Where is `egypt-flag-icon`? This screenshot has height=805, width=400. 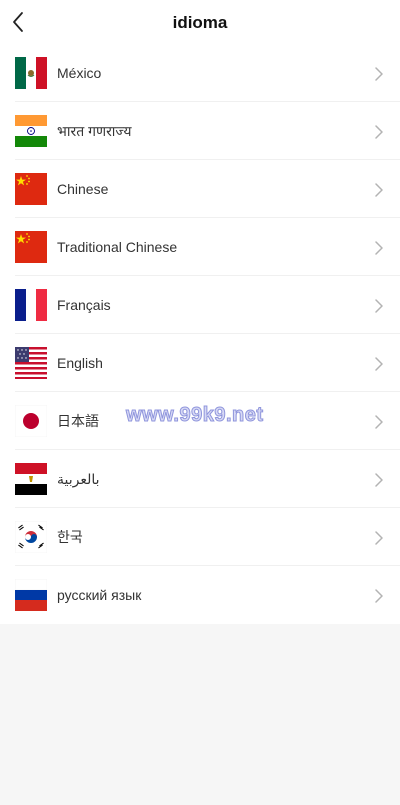
egypt-flag-icon is located at coordinates (31, 479).